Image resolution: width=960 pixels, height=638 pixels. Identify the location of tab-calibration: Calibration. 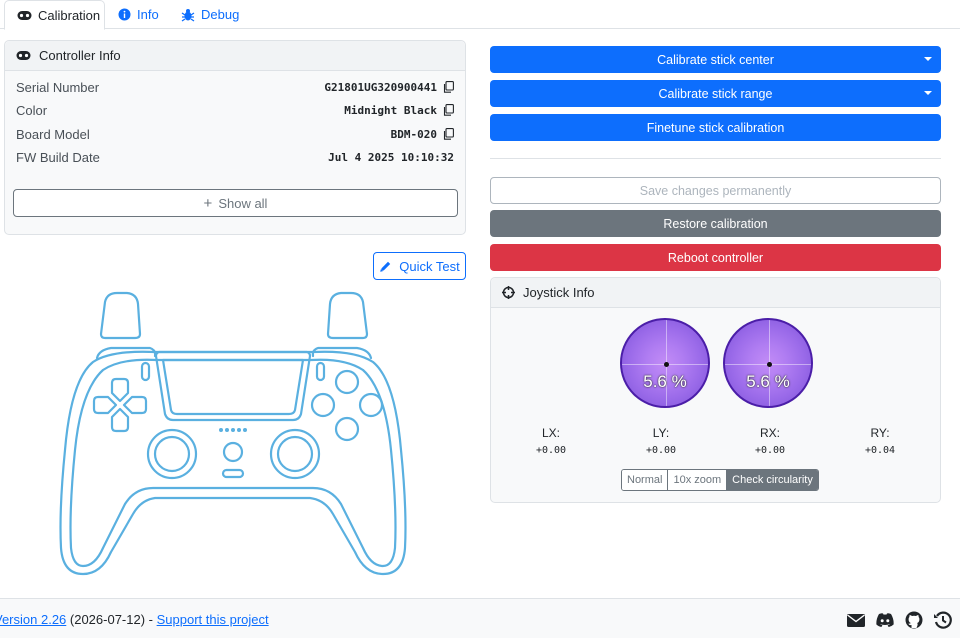
(54, 15).